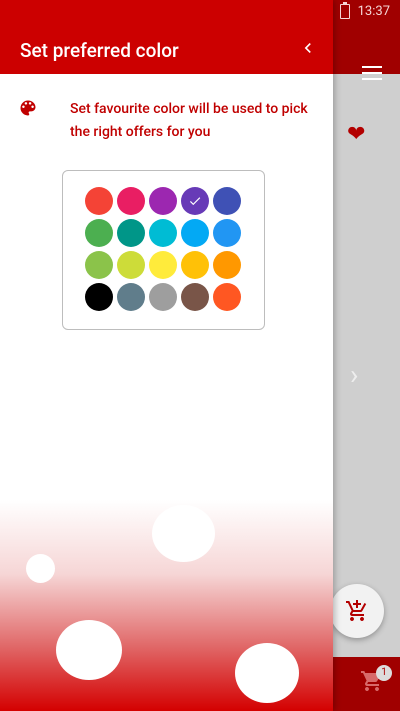  I want to click on status-time: 13:37, so click(373, 11).